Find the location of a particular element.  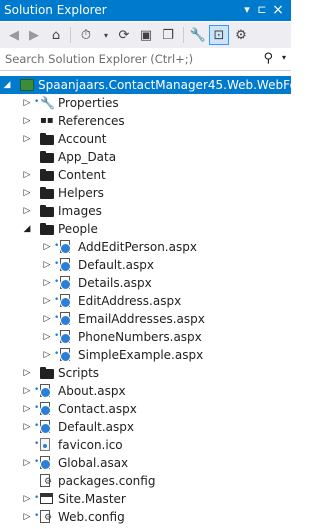

tree-item-label: AddEditPerson.aspx is located at coordinates (137, 247).